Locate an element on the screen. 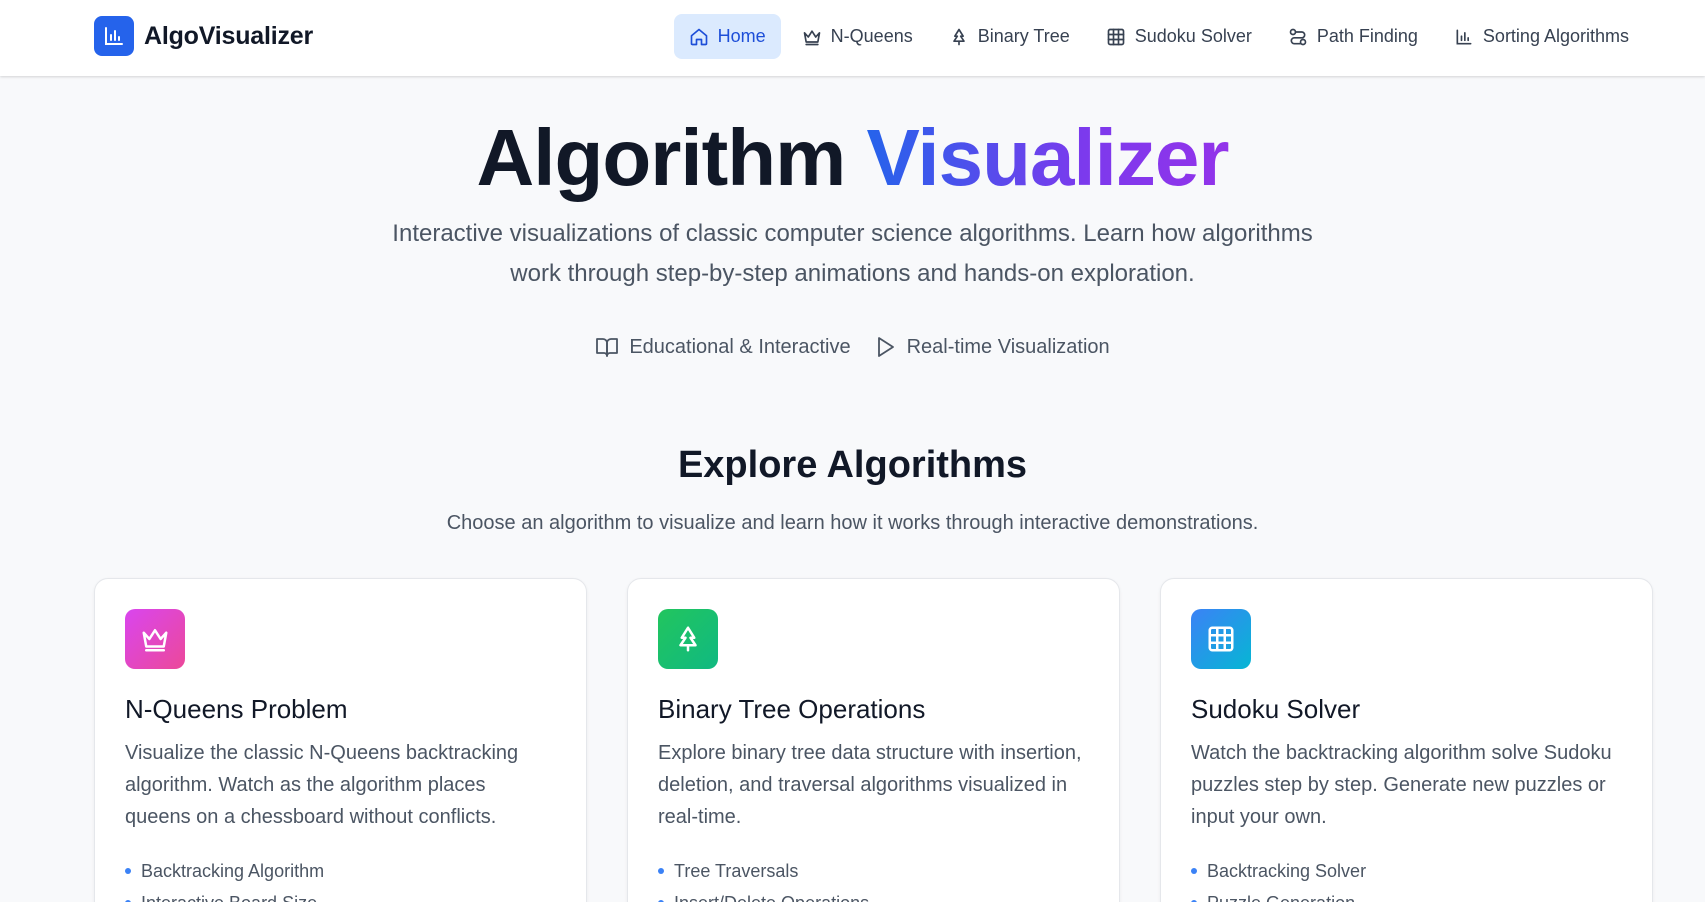 The height and width of the screenshot is (902, 1705). feature-label: Tree Traversals is located at coordinates (736, 870).